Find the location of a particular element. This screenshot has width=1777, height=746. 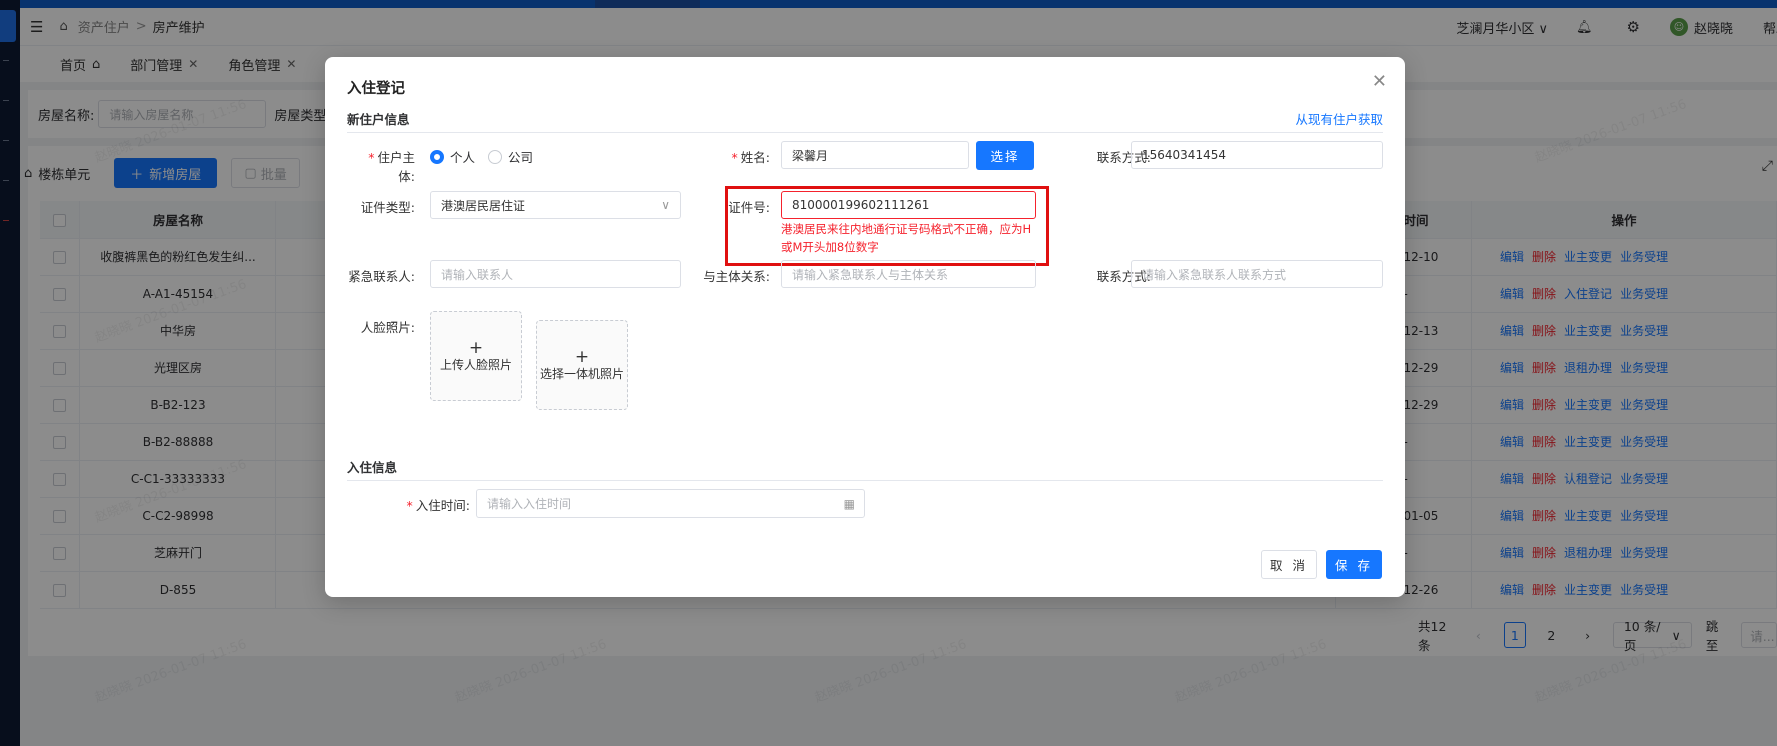

section-checkin: 入住信息 is located at coordinates (865, 469).